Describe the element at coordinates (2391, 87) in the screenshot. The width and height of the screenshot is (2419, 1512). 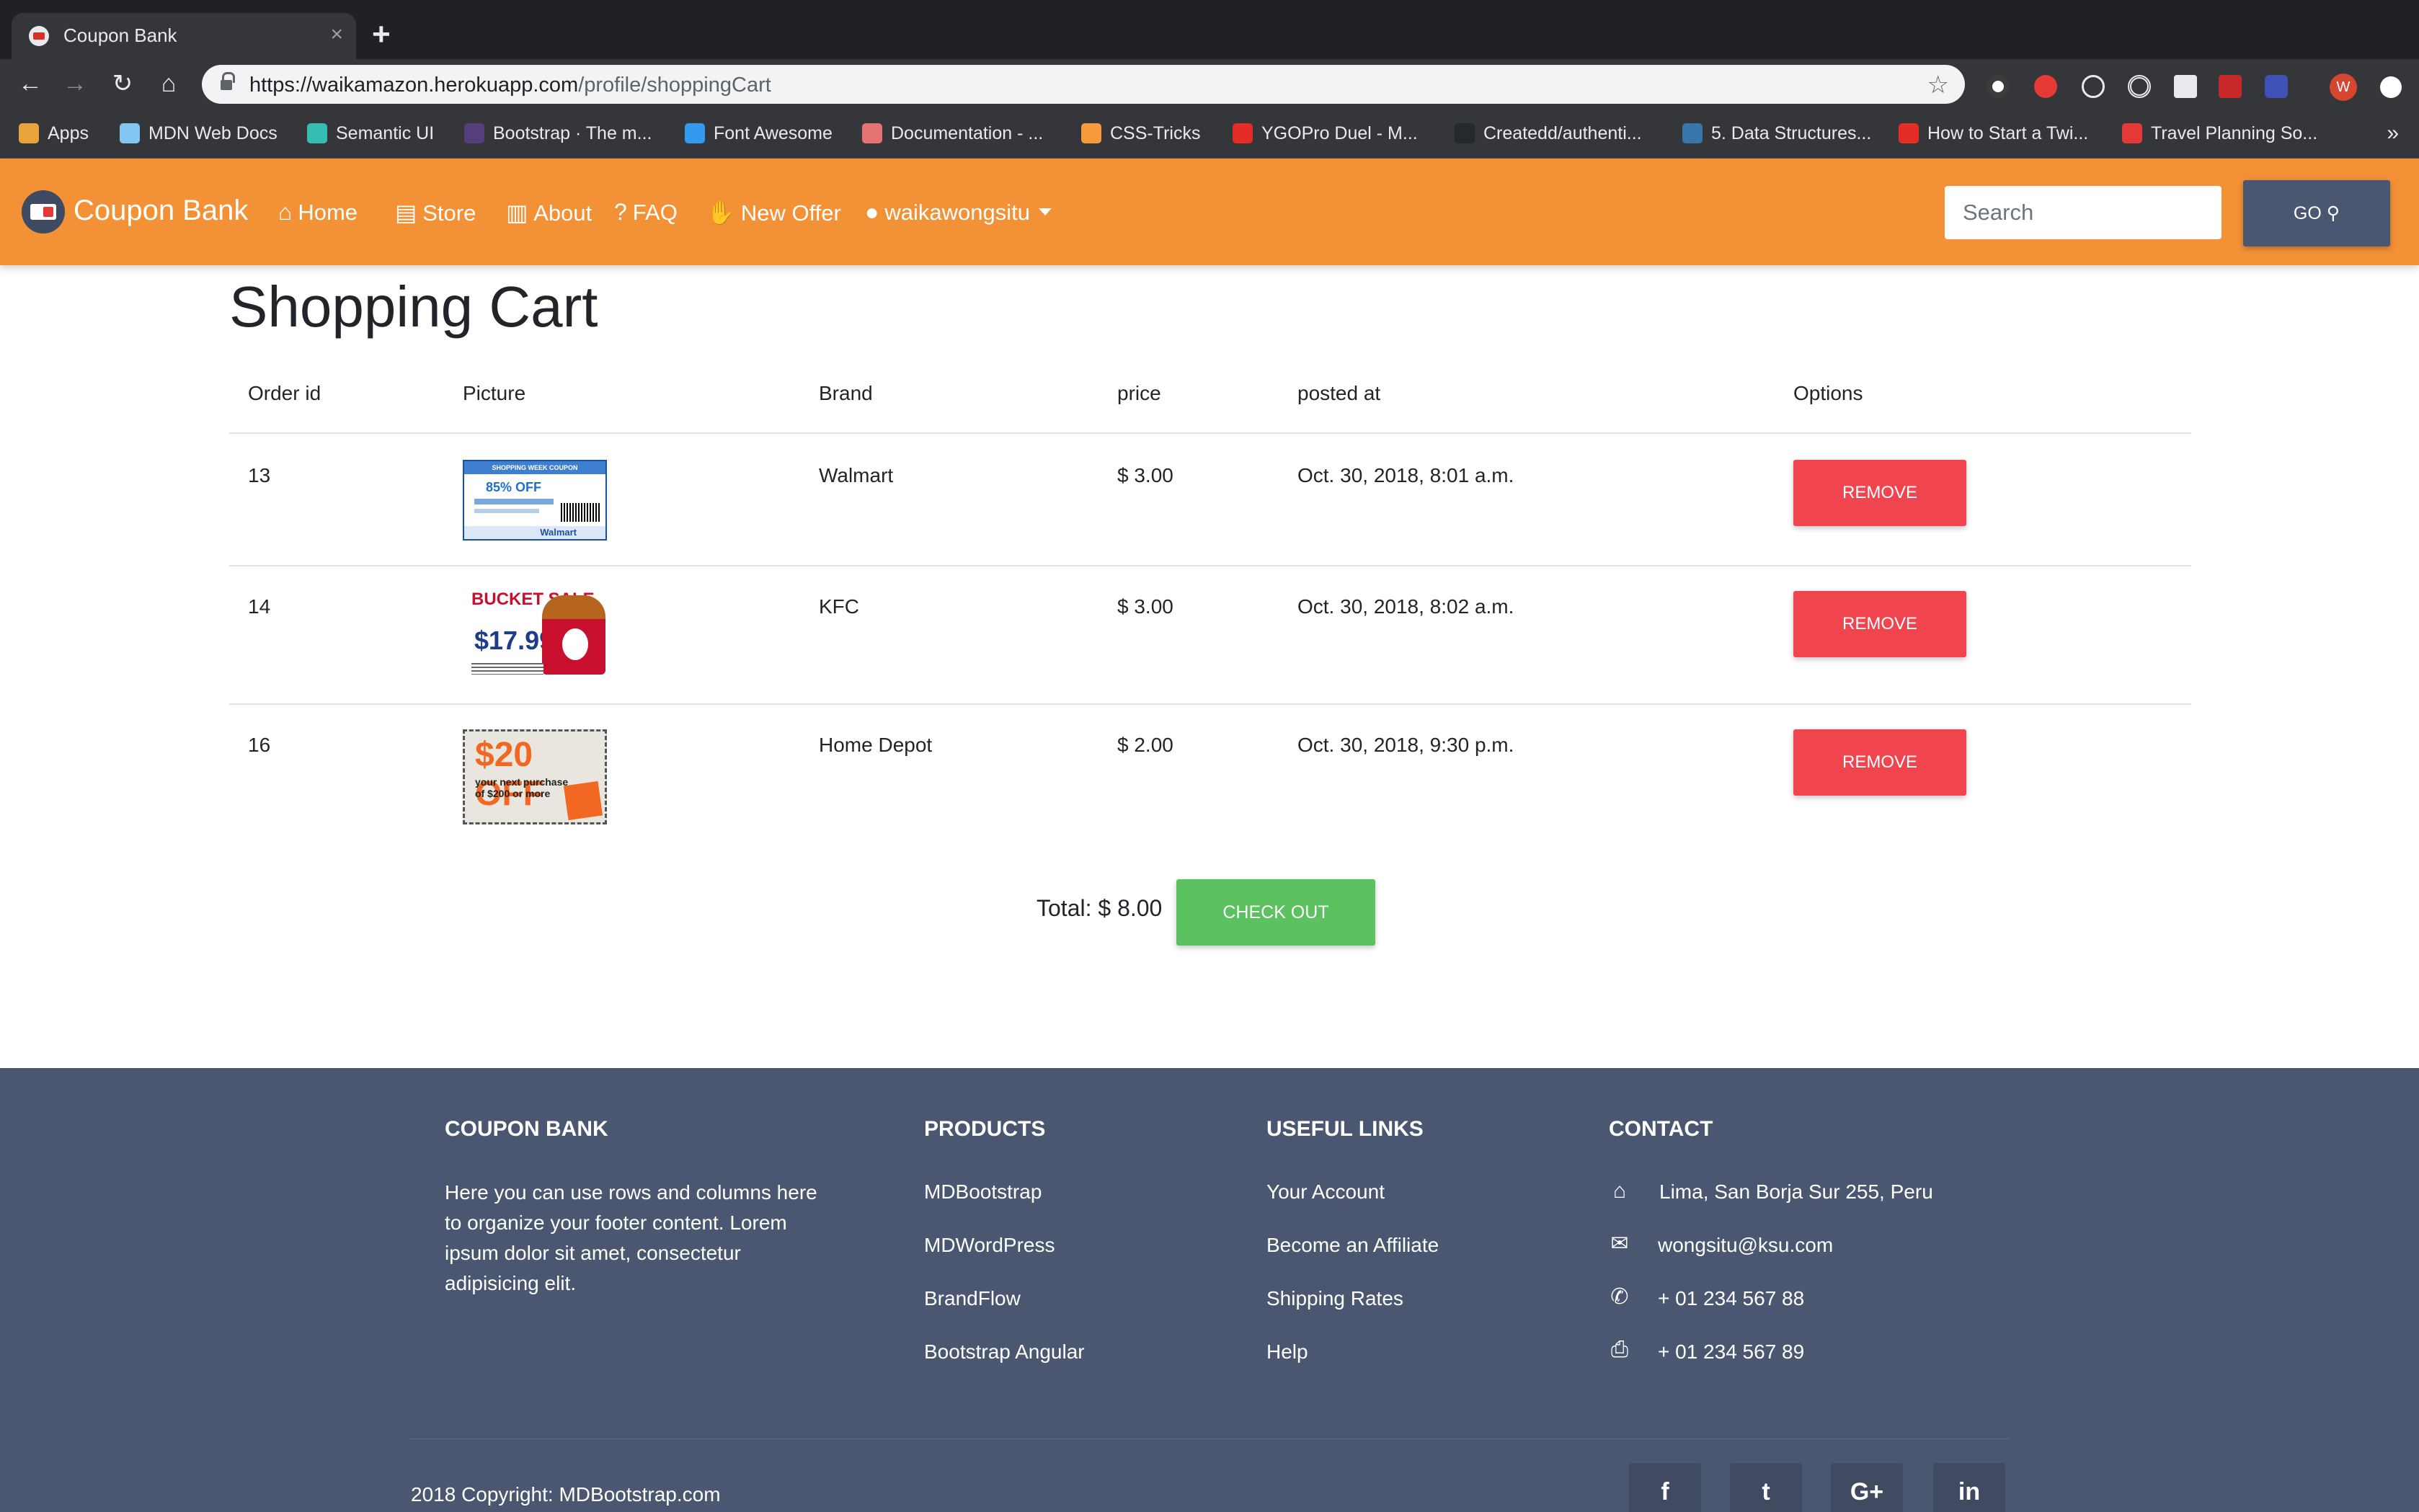
I see `browser-menu-icon` at that location.